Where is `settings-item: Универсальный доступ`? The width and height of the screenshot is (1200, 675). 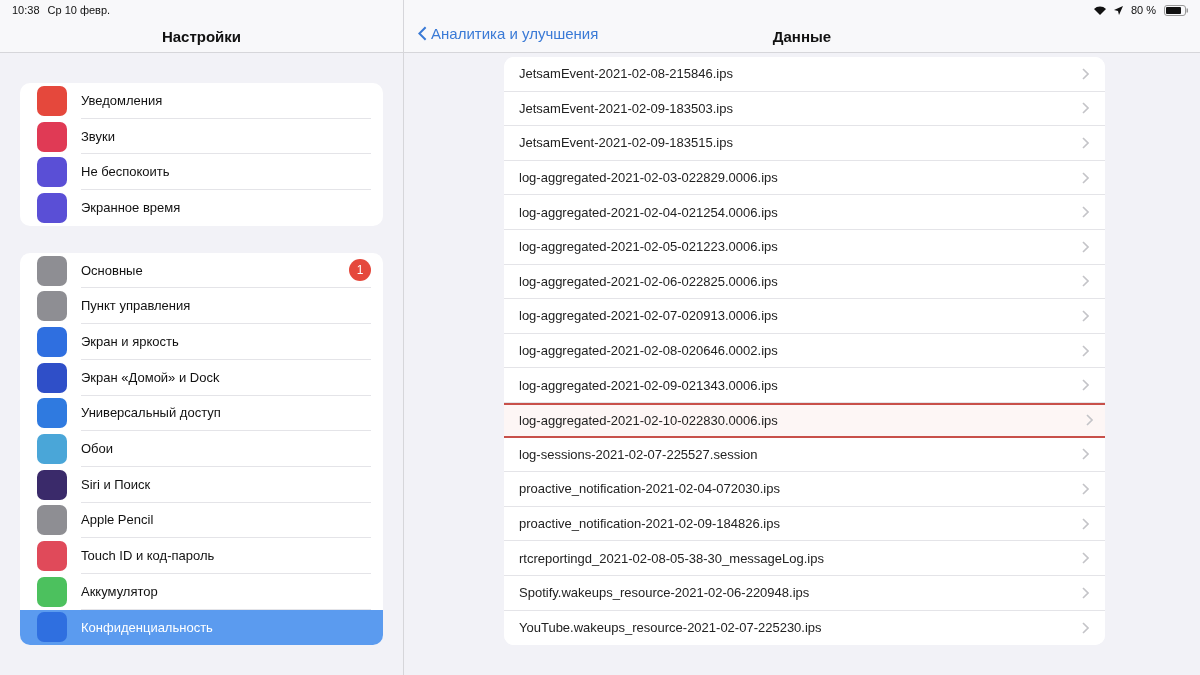 settings-item: Универсальный доступ is located at coordinates (201, 413).